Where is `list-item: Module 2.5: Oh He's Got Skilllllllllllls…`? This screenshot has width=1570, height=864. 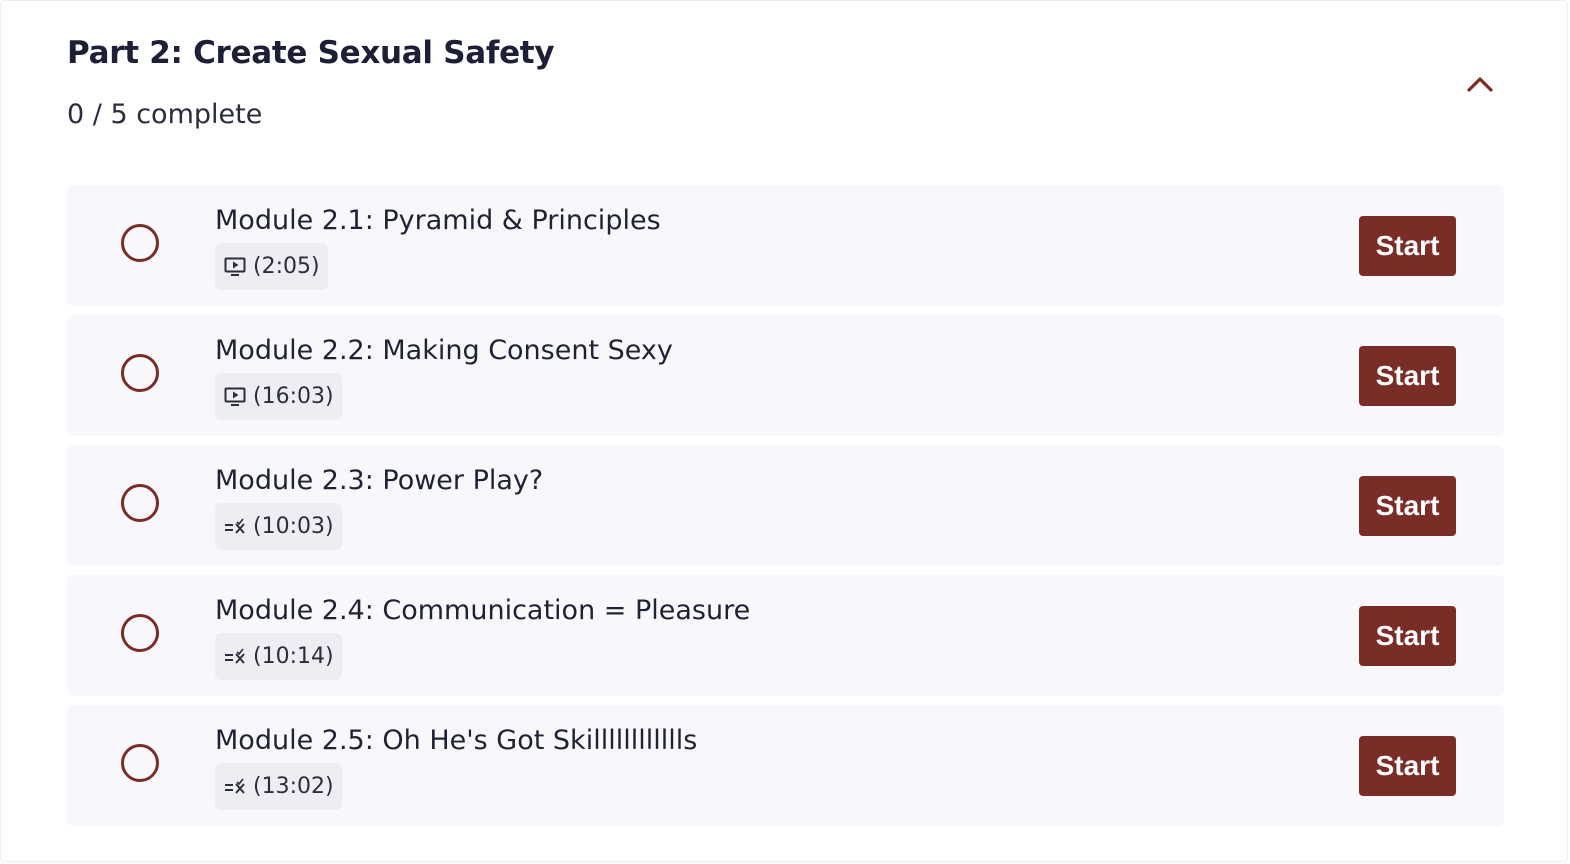
list-item: Module 2.5: Oh He's Got Skilllllllllllls… is located at coordinates (785, 765).